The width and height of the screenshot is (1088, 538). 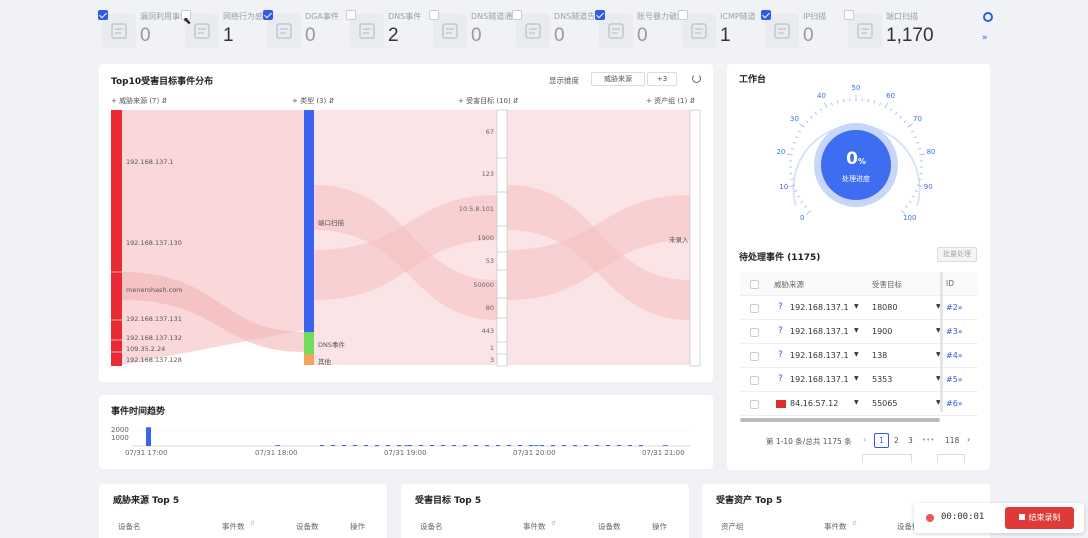 I want to click on top5-source-col-2: 事件数, so click(x=233, y=526).